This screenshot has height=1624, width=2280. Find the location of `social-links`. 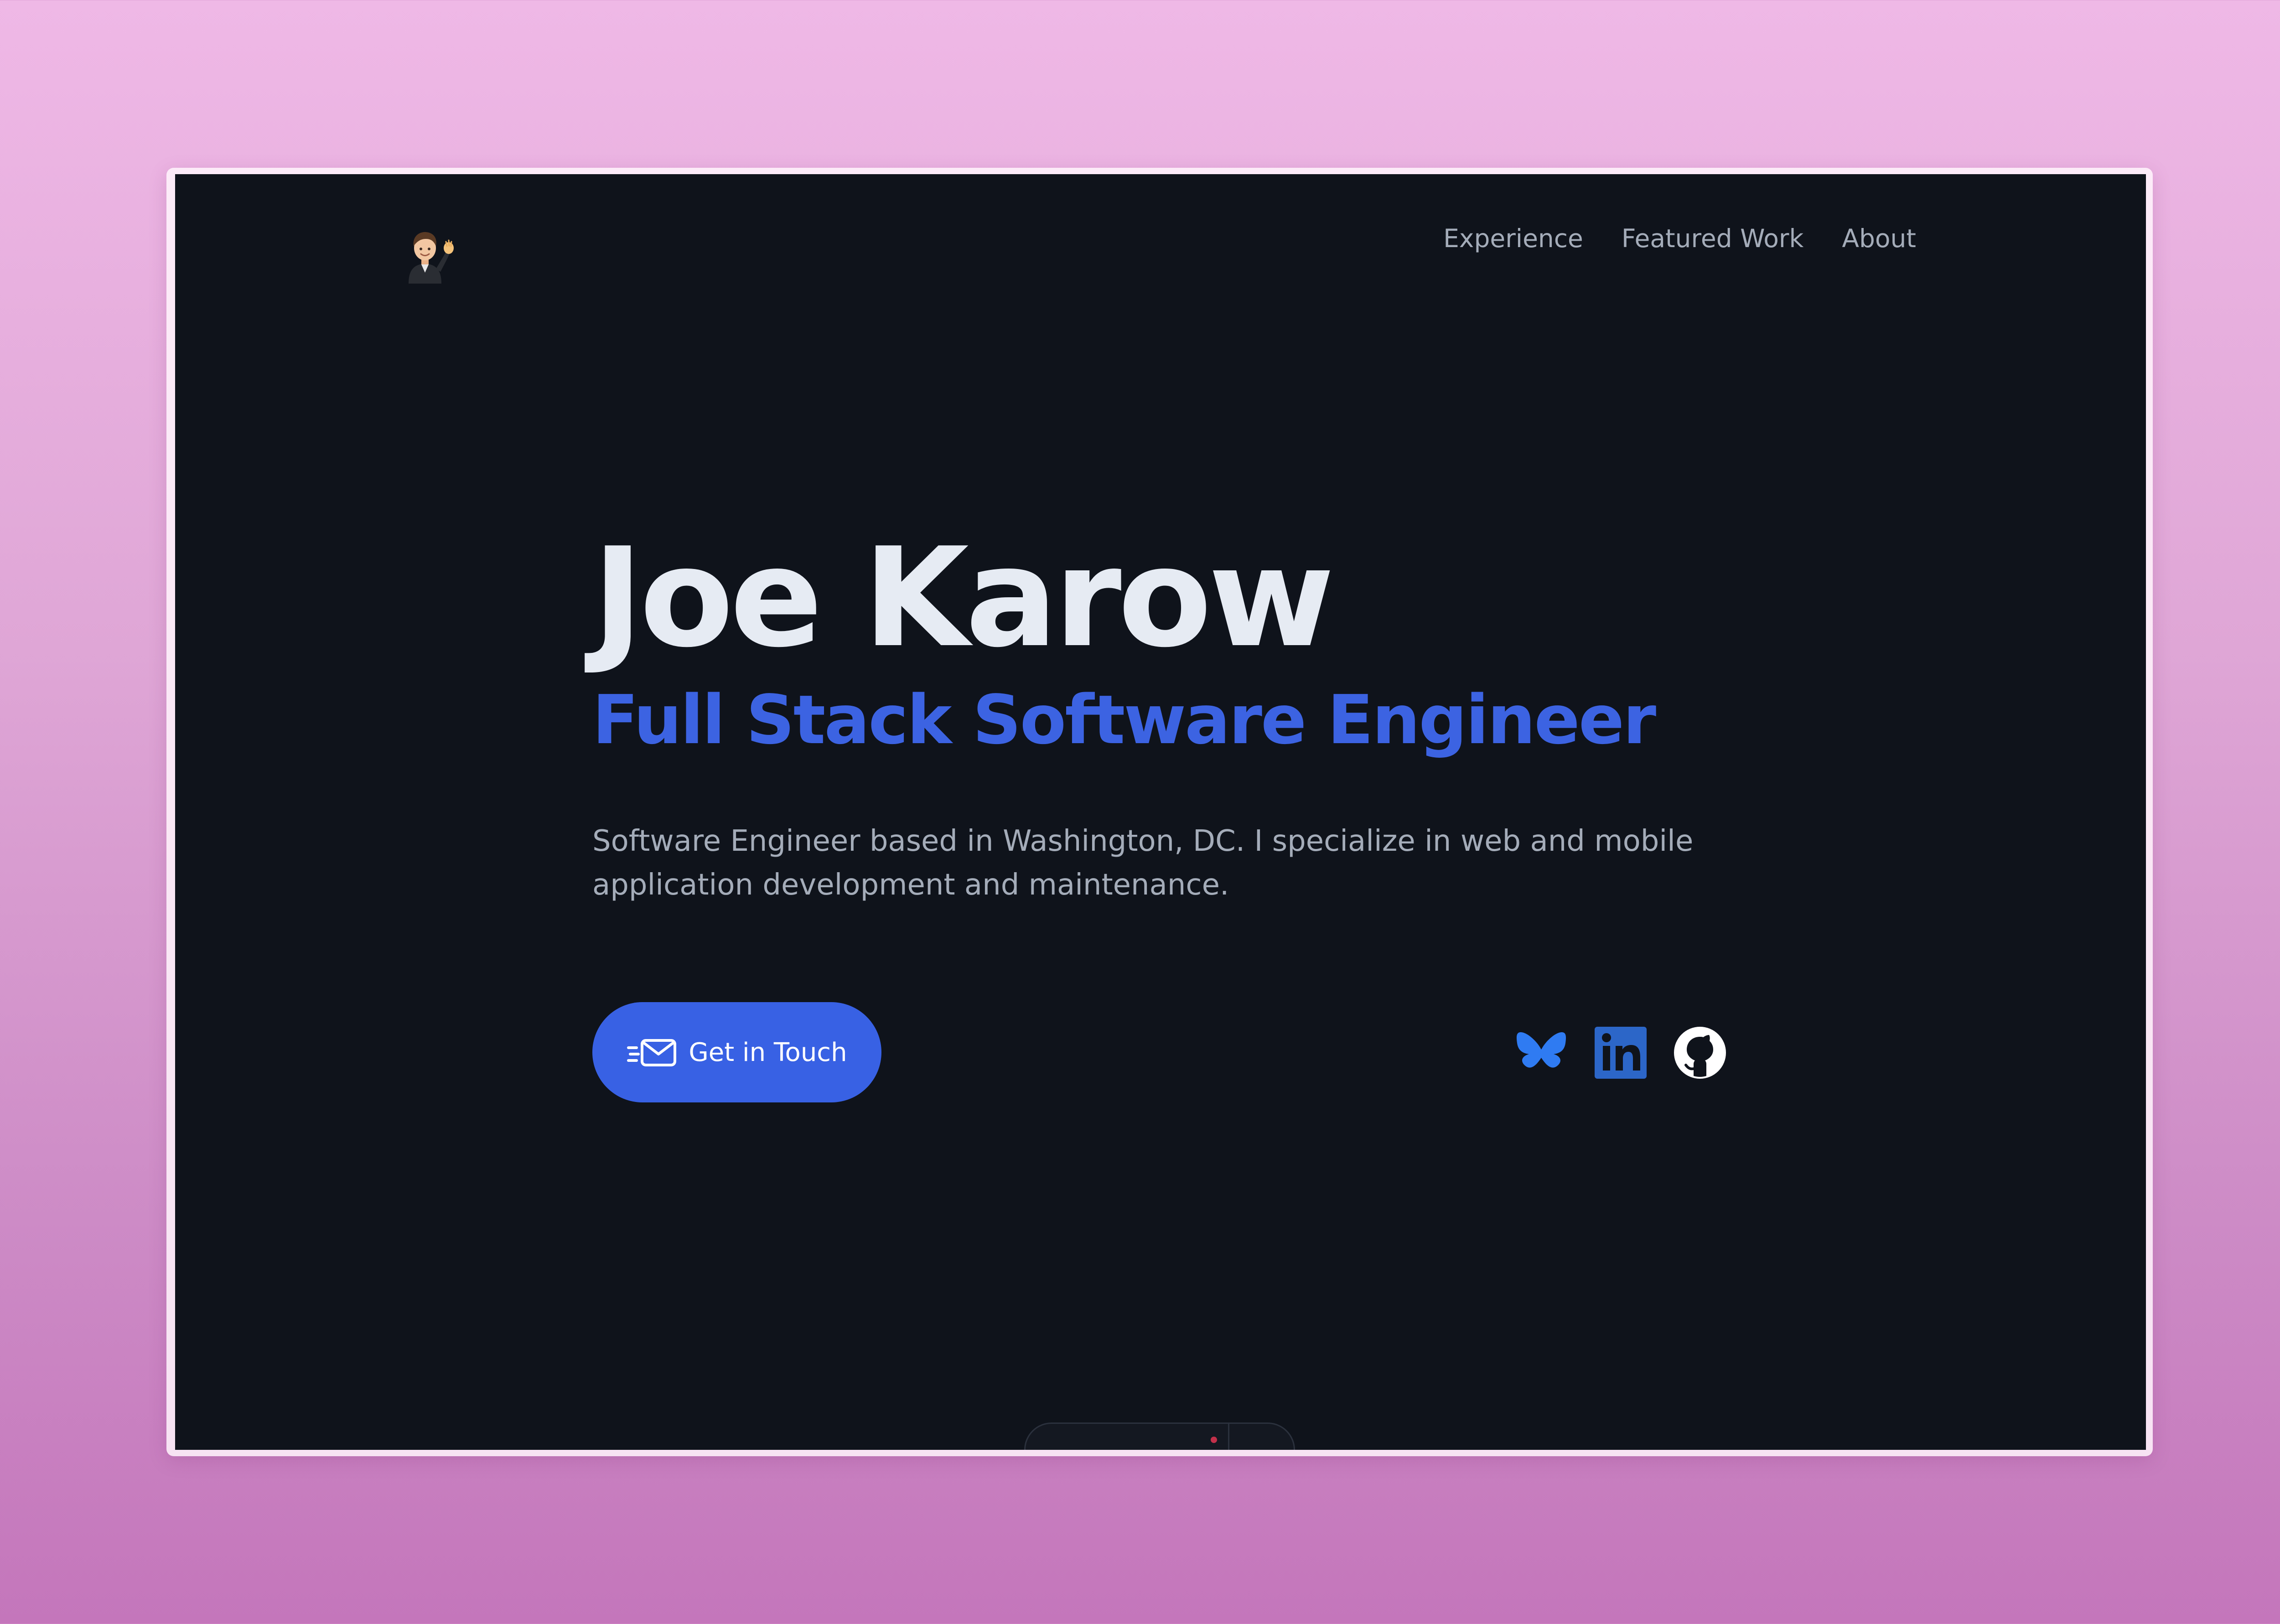

social-links is located at coordinates (1621, 1053).